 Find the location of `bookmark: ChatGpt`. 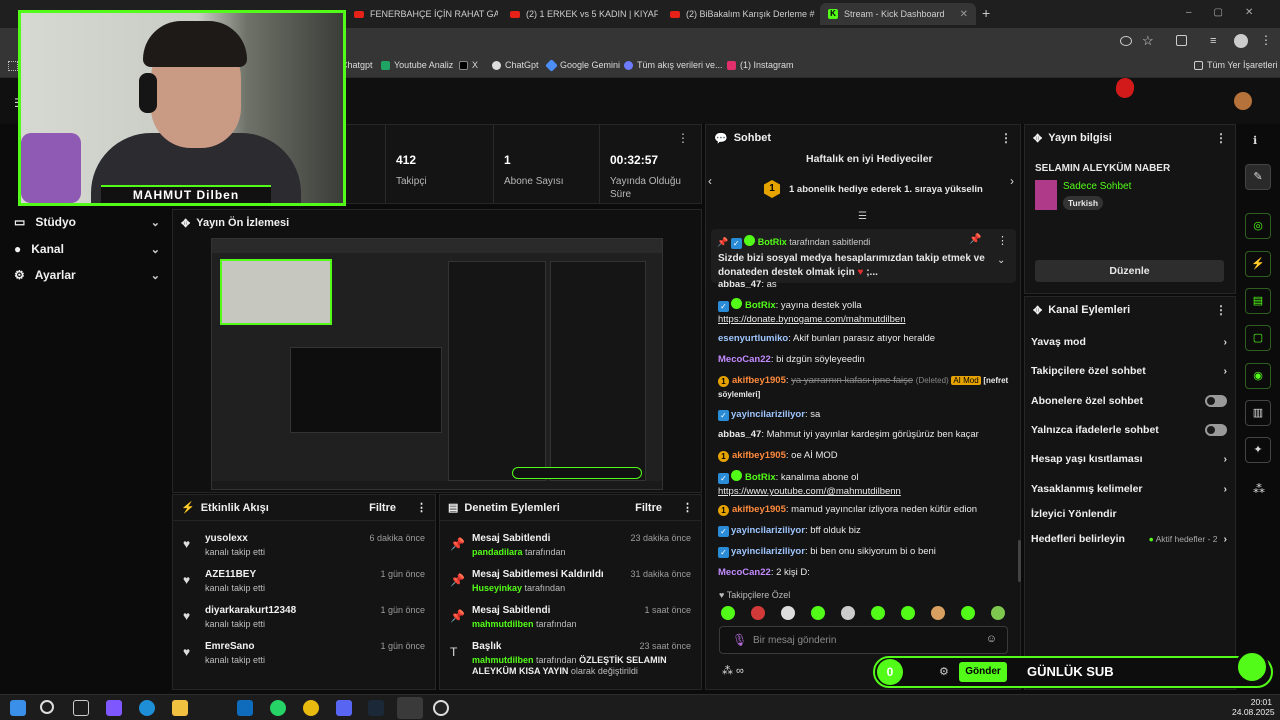

bookmark: ChatGpt is located at coordinates (515, 65).